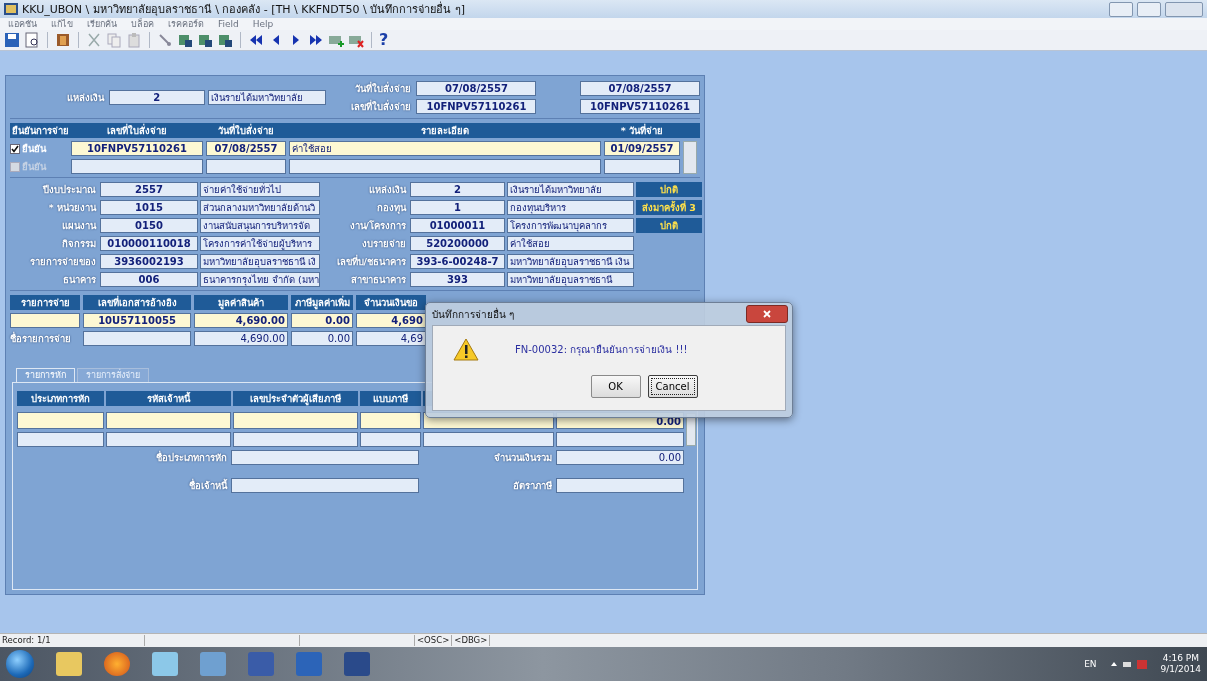  I want to click on input-field: 2557, so click(149, 189).